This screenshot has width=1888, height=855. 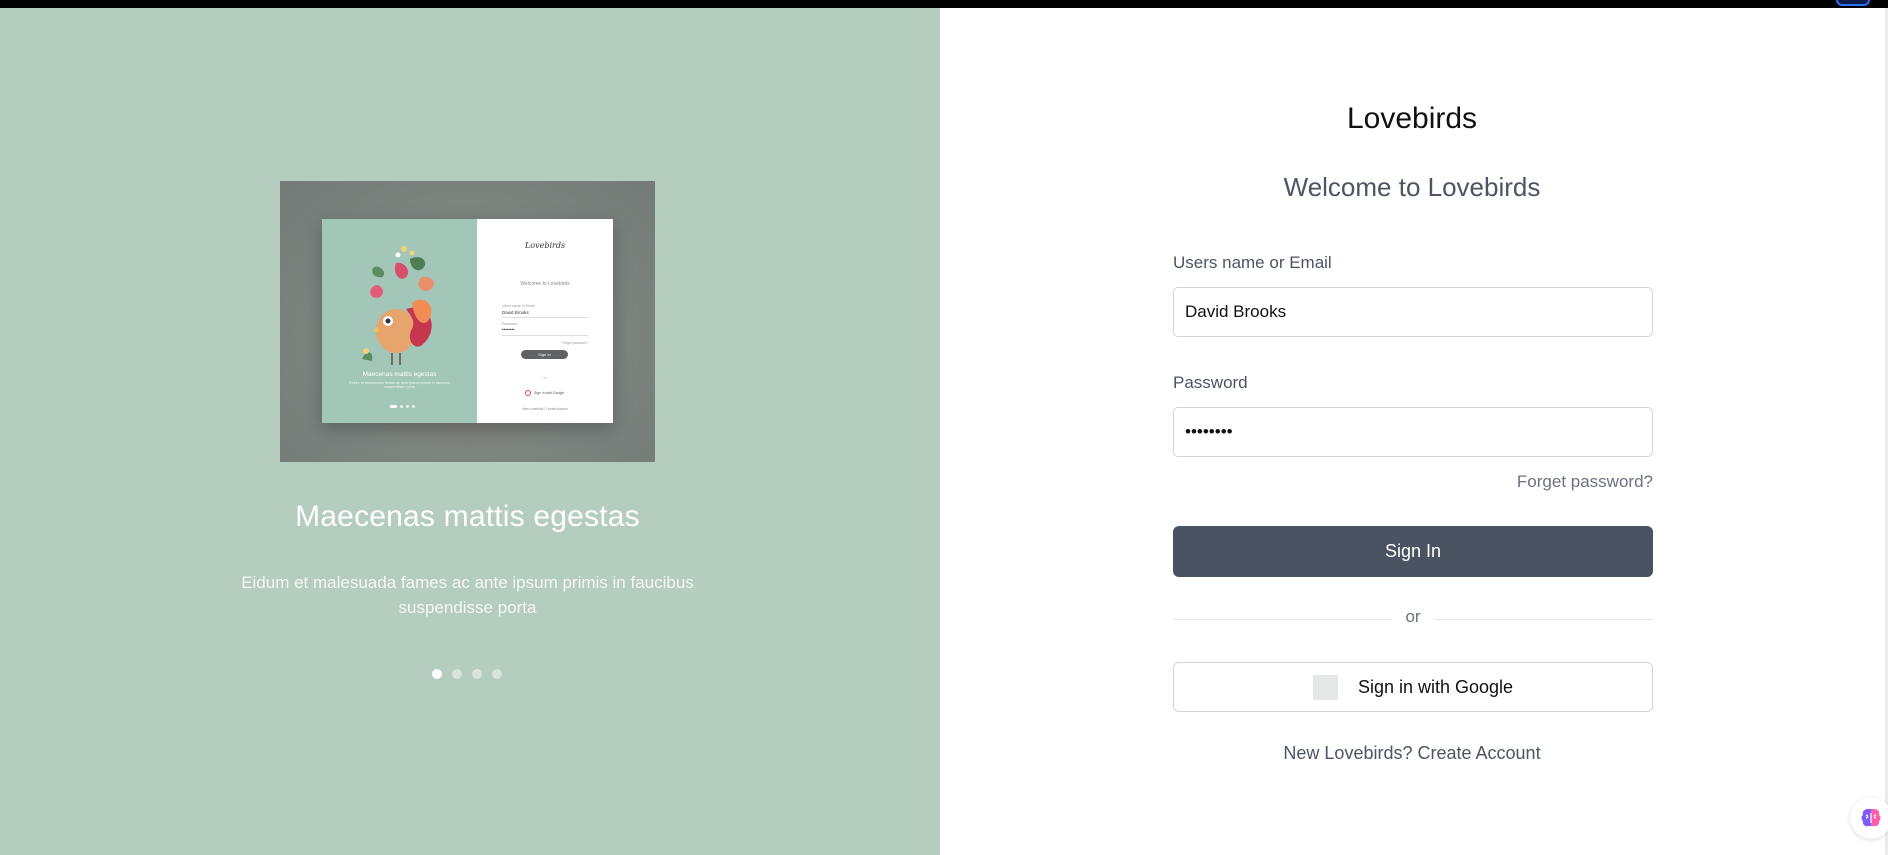 I want to click on forgot-password-link: Forget password?, so click(x=1542, y=482).